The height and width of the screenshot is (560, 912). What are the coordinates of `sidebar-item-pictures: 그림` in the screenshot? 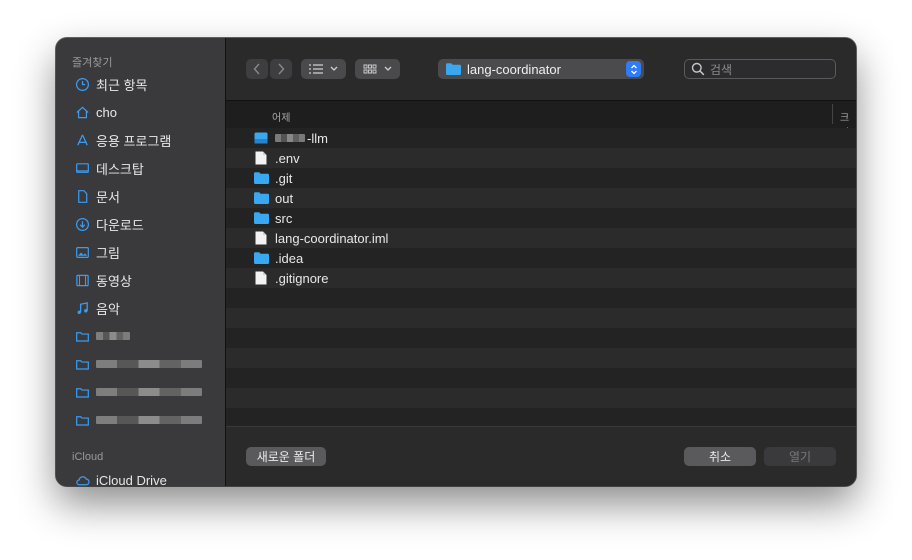 It's located at (146, 252).